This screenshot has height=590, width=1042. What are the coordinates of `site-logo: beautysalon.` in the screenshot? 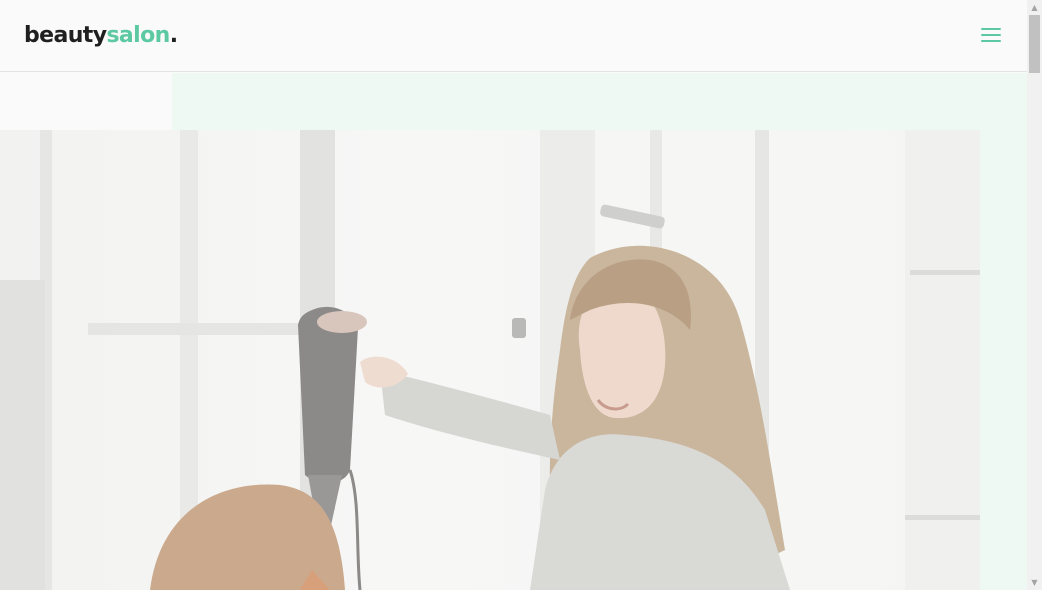 It's located at (101, 36).